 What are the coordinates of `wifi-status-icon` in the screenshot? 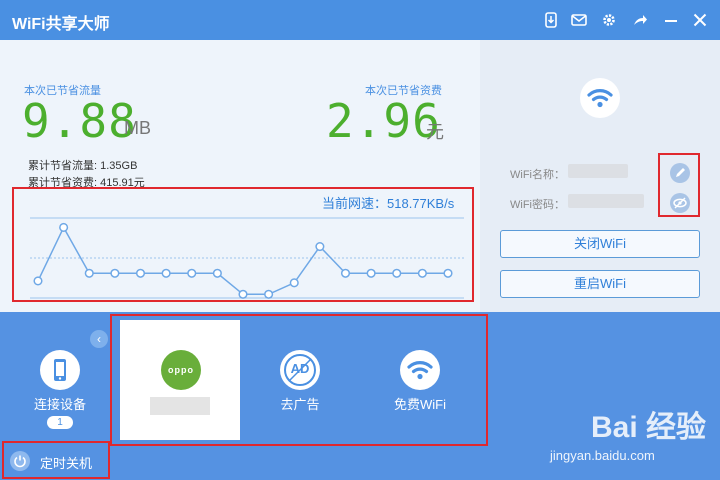 It's located at (600, 98).